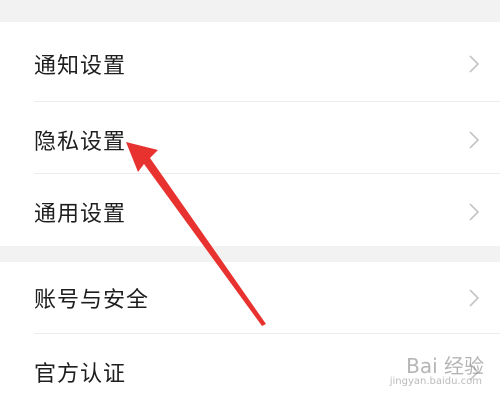  Describe the element at coordinates (80, 374) in the screenshot. I see `settings-item-label: 官方认证` at that location.